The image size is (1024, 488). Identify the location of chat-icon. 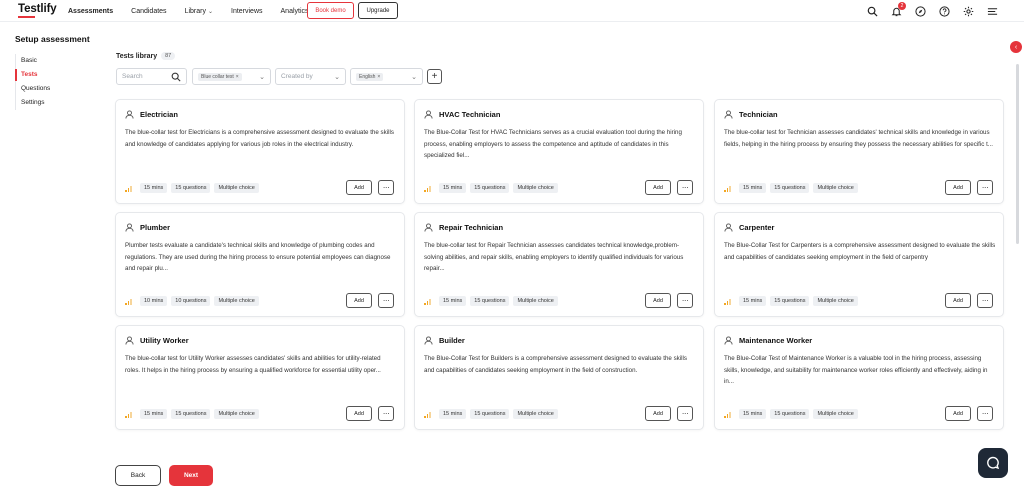
(993, 463).